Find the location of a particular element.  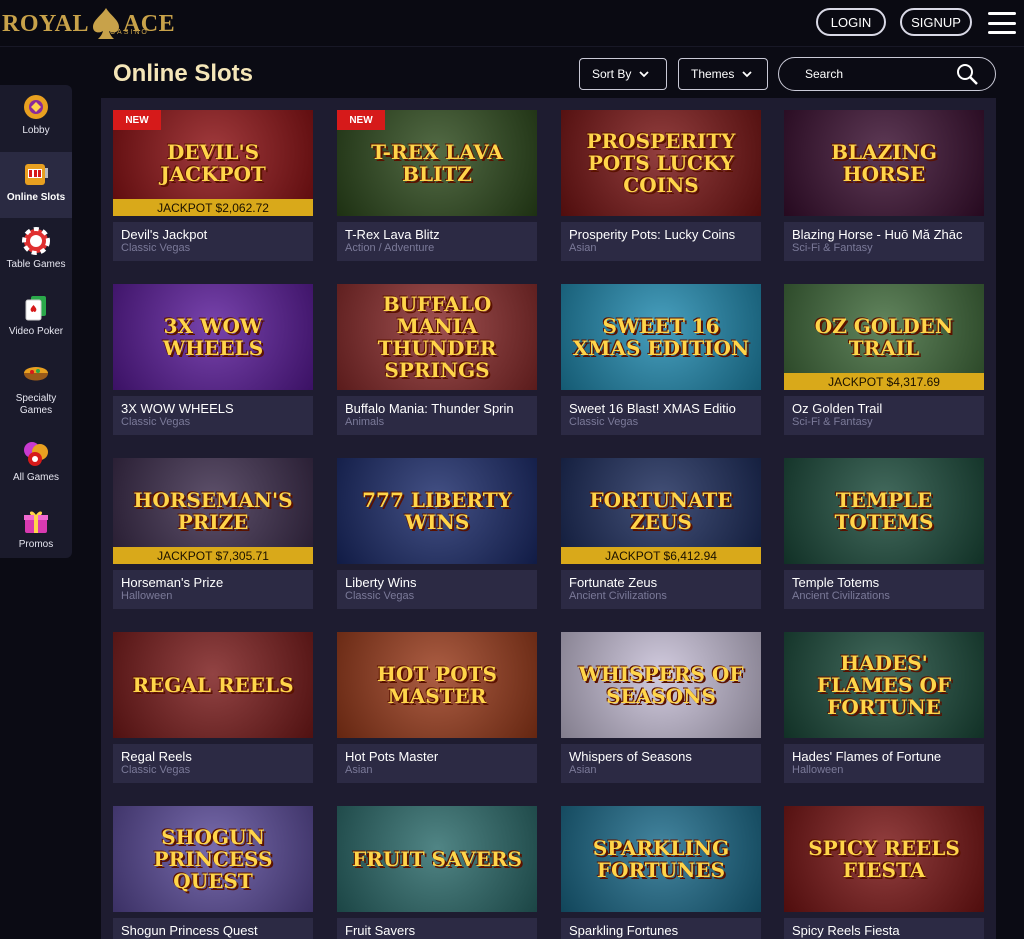

logo-word-royal: ROYAL is located at coordinates (45, 23).